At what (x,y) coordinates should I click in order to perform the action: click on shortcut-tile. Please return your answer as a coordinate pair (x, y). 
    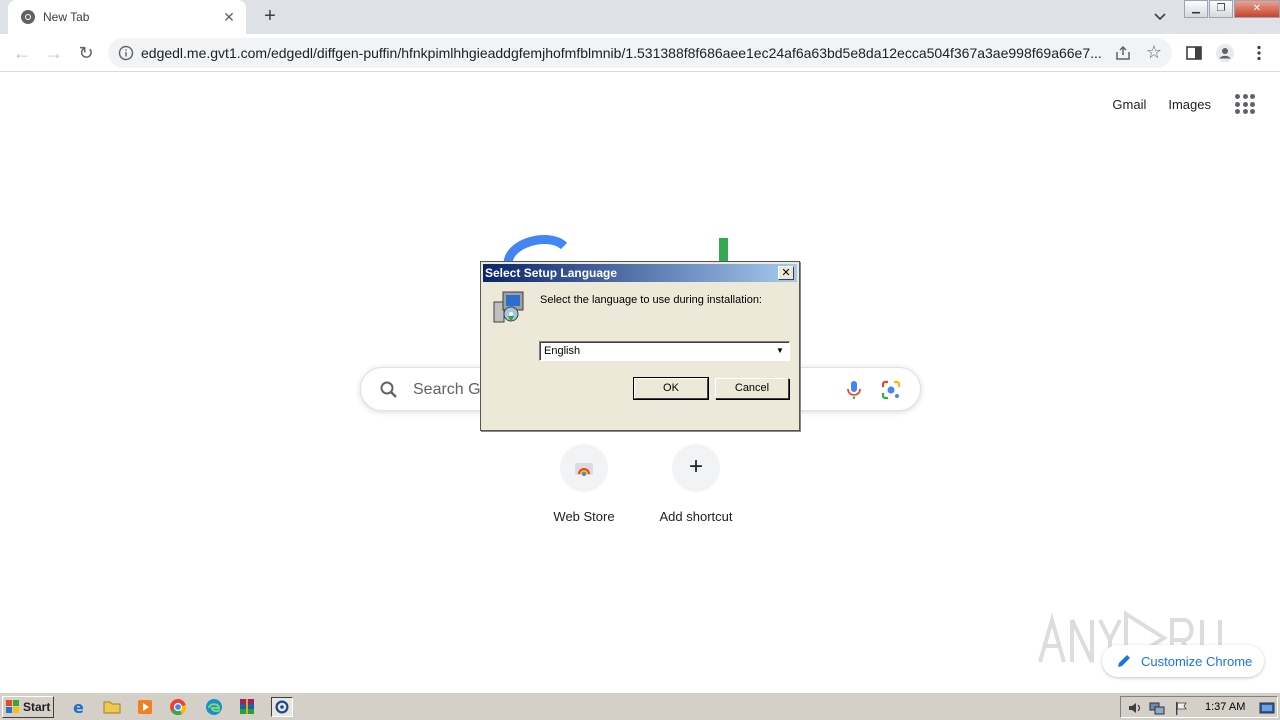
    Looking at the image, I should click on (584, 468).